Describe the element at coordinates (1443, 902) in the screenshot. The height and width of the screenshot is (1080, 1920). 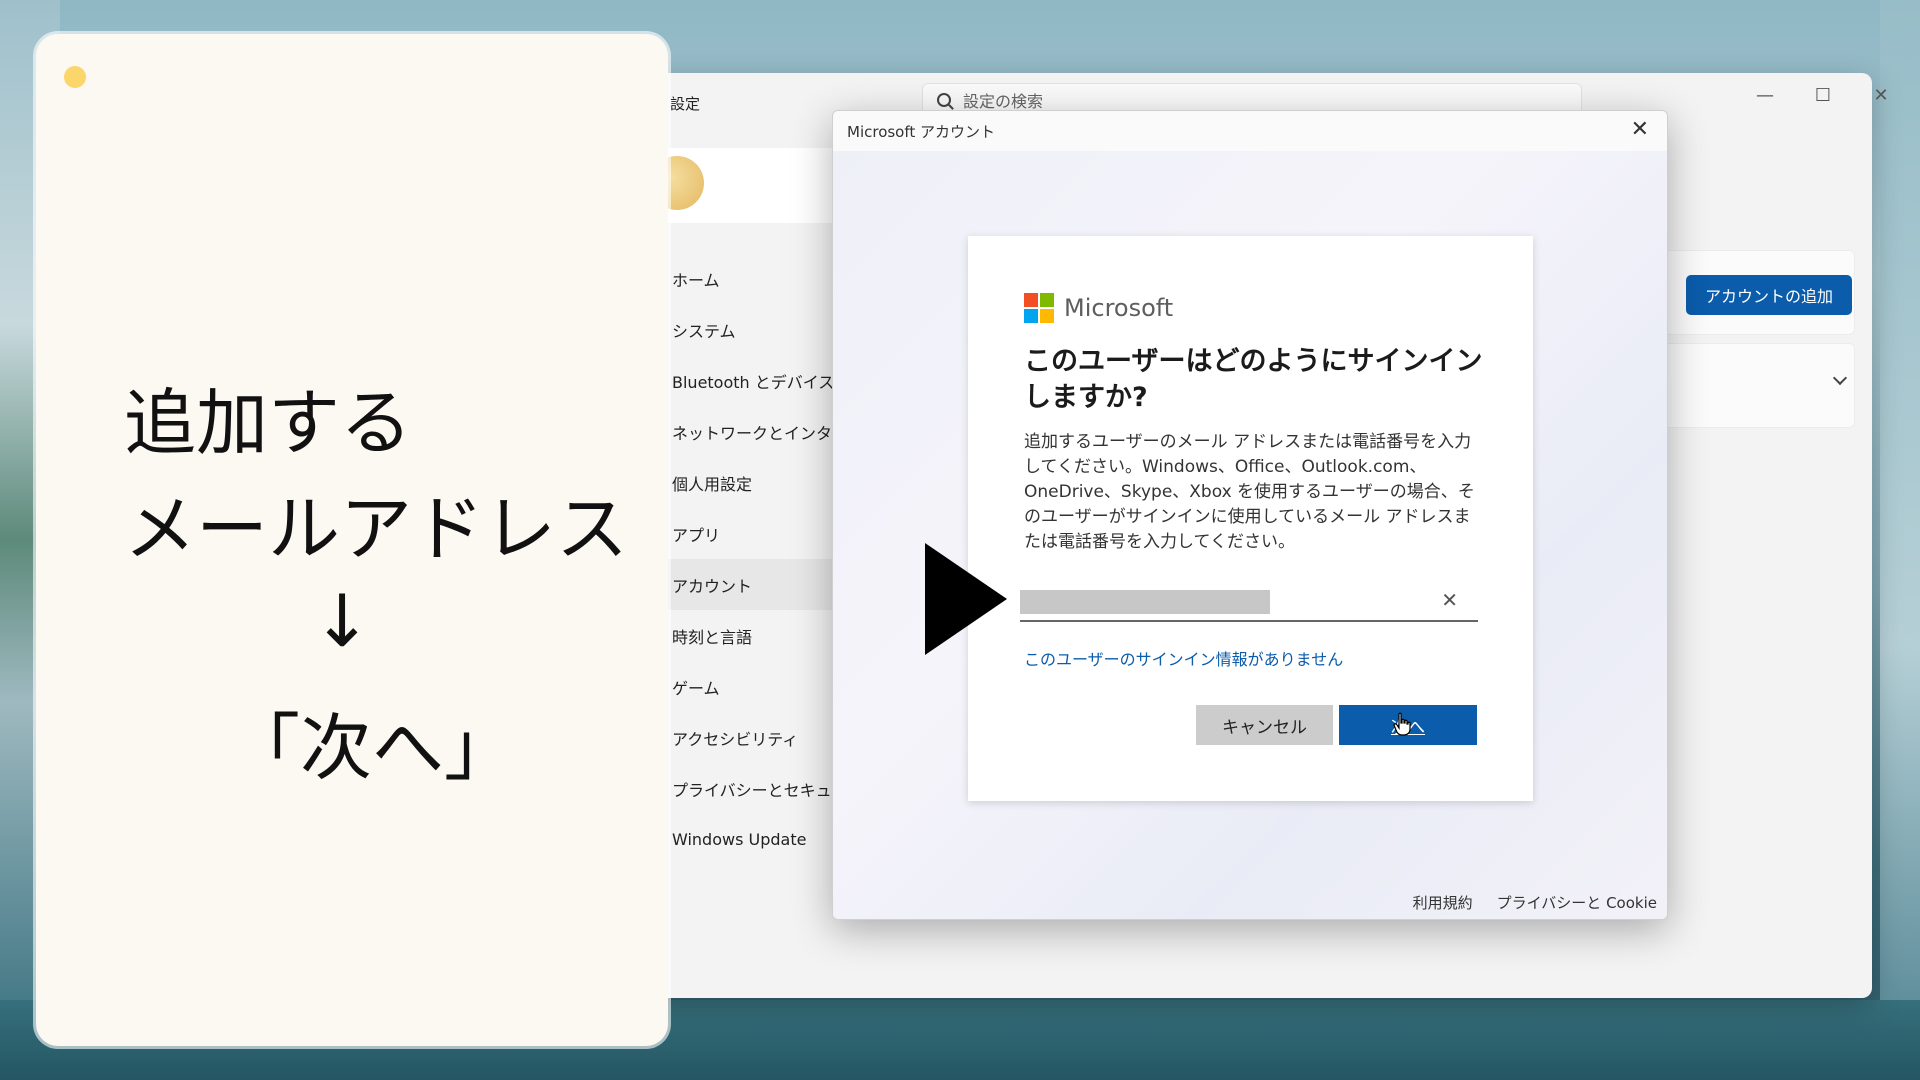
I see `terms-link: 利用規約` at that location.